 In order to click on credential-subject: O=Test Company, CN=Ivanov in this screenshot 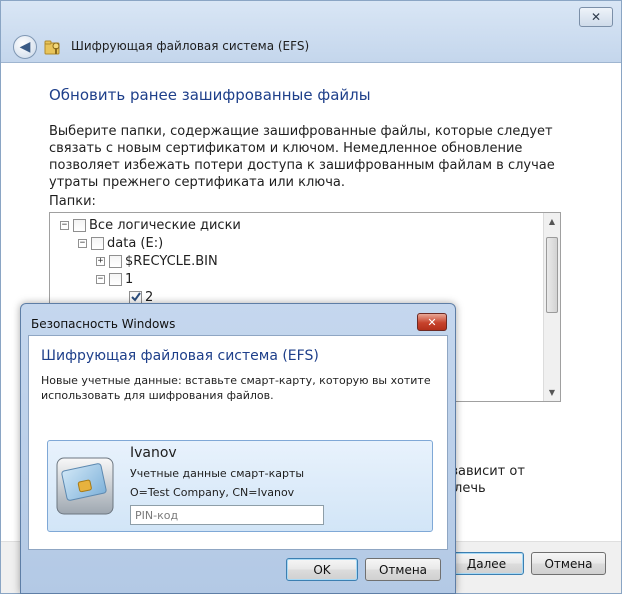, I will do `click(212, 492)`.